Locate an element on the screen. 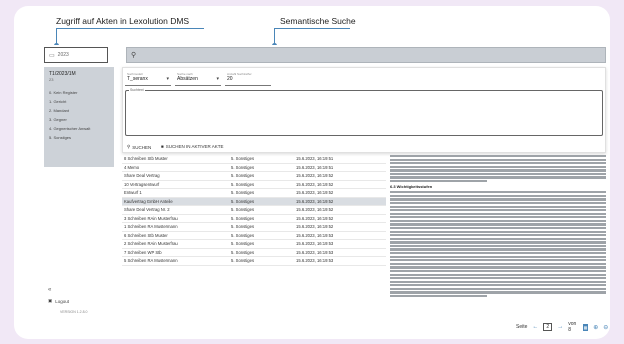 The height and width of the screenshot is (344, 624). zoom-in-icon: ⊕ is located at coordinates (595, 327).